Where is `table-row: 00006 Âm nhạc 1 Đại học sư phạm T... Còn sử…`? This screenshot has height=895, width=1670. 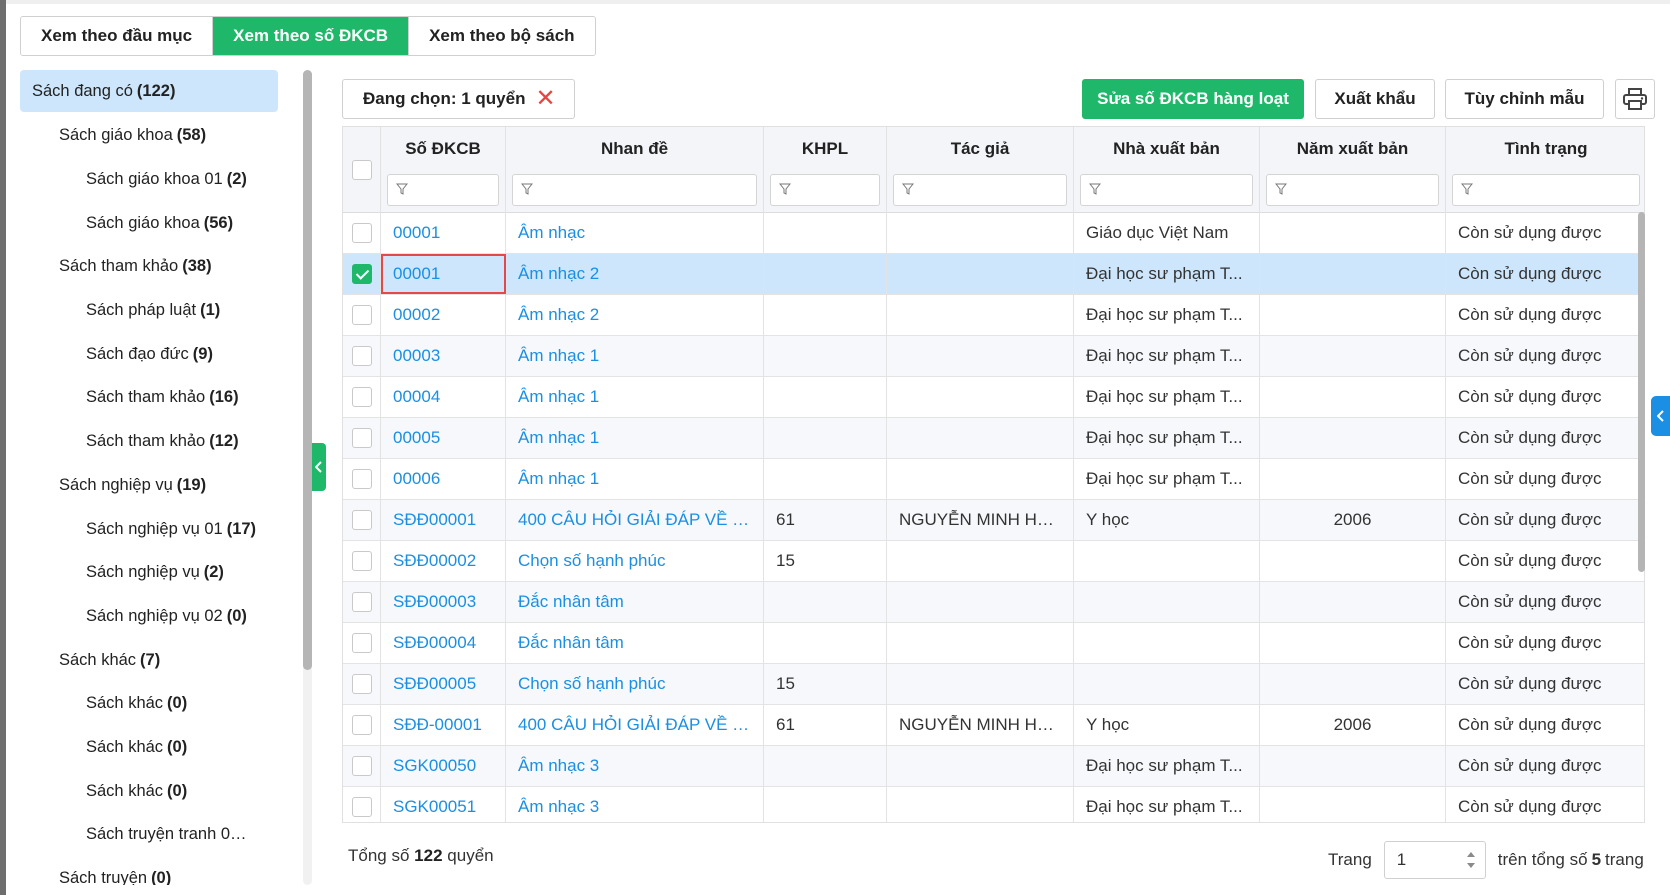 table-row: 00006 Âm nhạc 1 Đại học sư phạm T... Còn sử… is located at coordinates (993, 479).